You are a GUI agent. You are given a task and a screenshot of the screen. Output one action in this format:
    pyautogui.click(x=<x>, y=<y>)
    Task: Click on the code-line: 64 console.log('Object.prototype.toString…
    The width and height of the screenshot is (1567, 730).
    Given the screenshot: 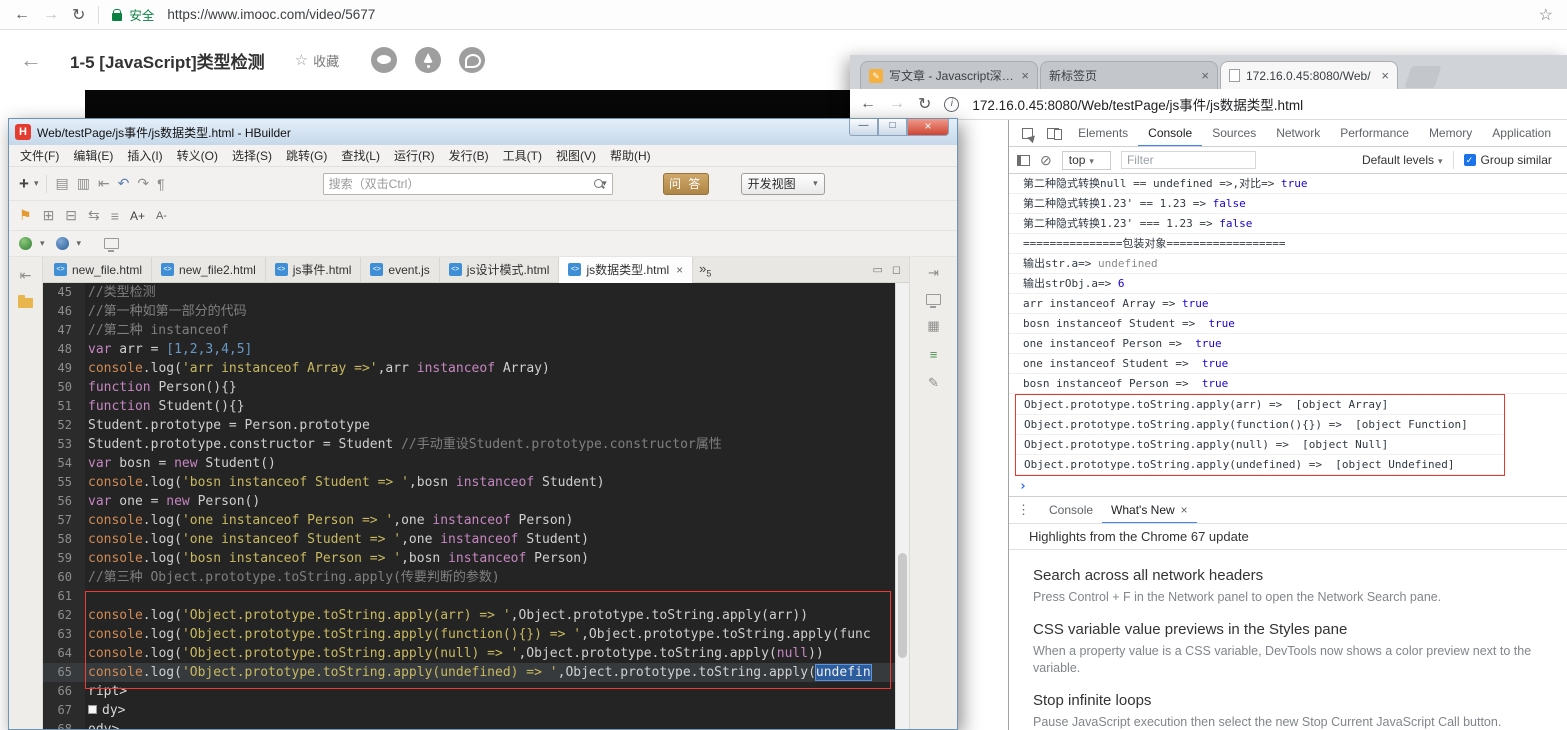 What is the action you would take?
    pyautogui.click(x=469, y=653)
    